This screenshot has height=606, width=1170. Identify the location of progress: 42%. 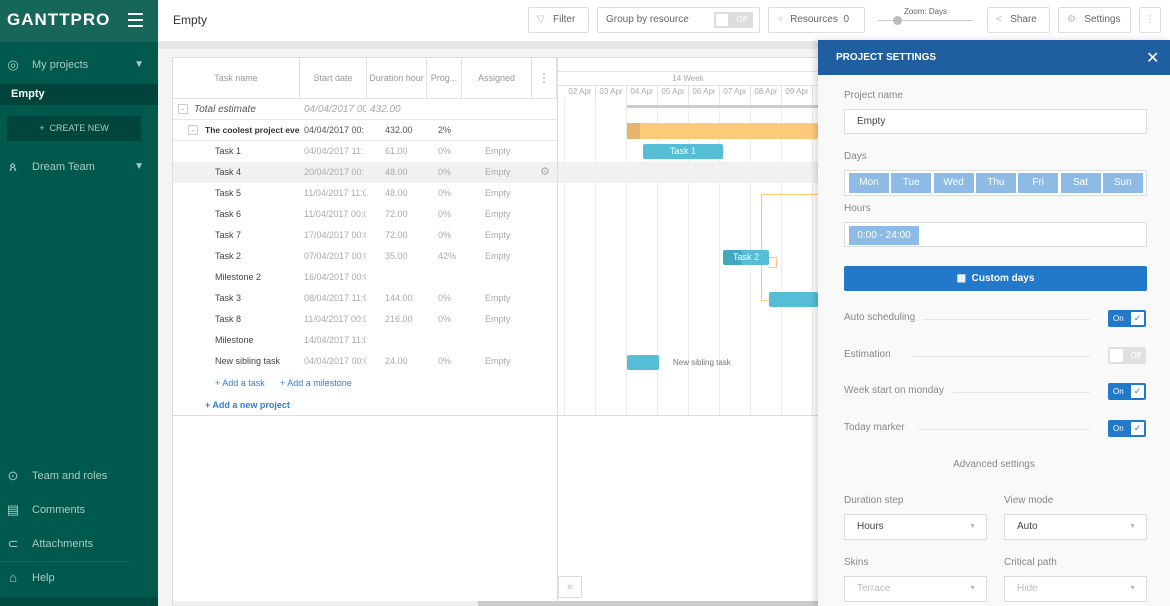
(447, 256).